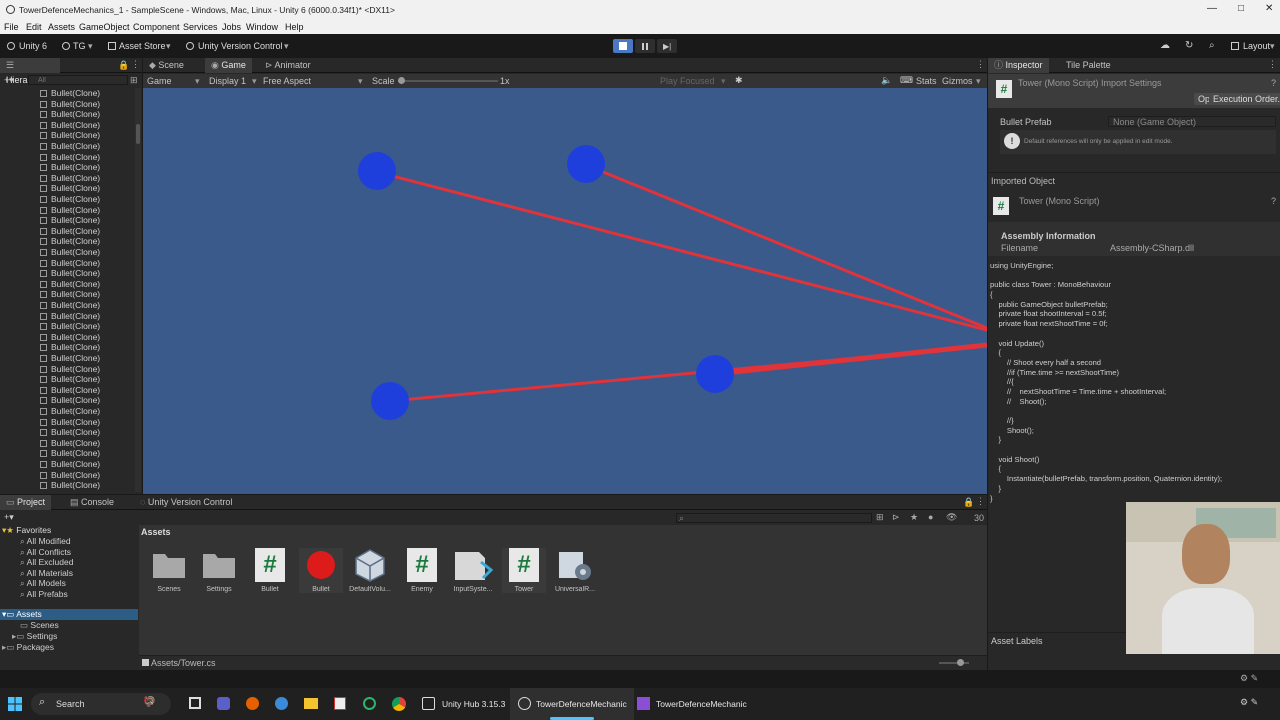  What do you see at coordinates (774, 518) in the screenshot?
I see `project-search-input: ⌕` at bounding box center [774, 518].